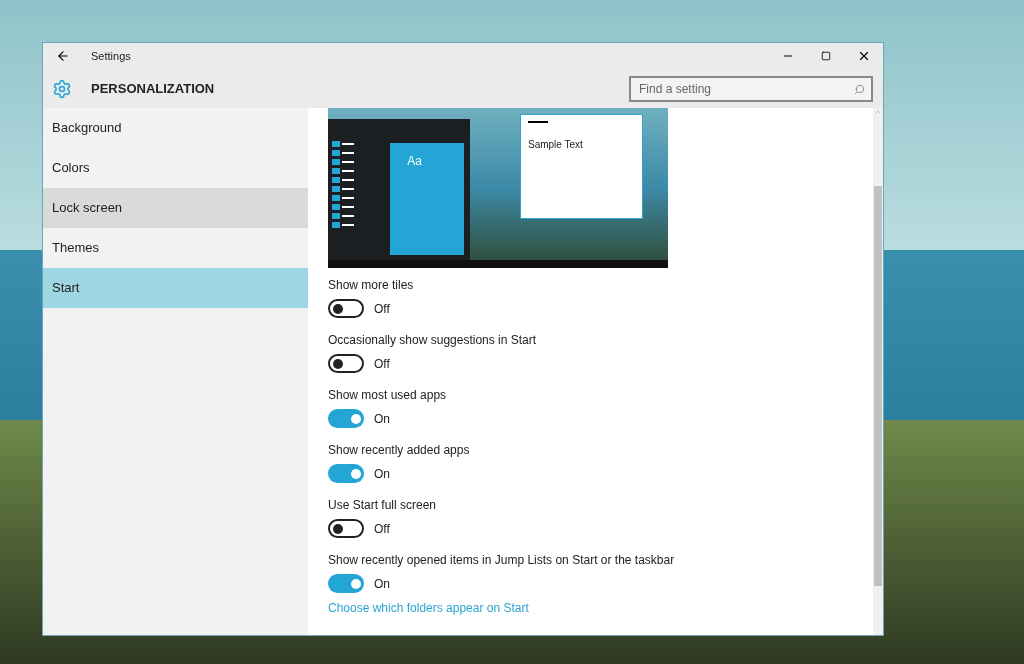  I want to click on sidebar-item: Themes, so click(175, 248).